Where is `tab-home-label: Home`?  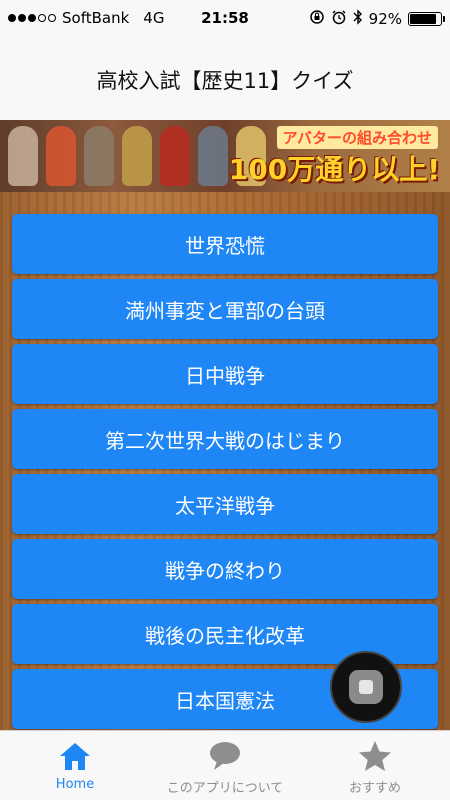 tab-home-label: Home is located at coordinates (75, 784).